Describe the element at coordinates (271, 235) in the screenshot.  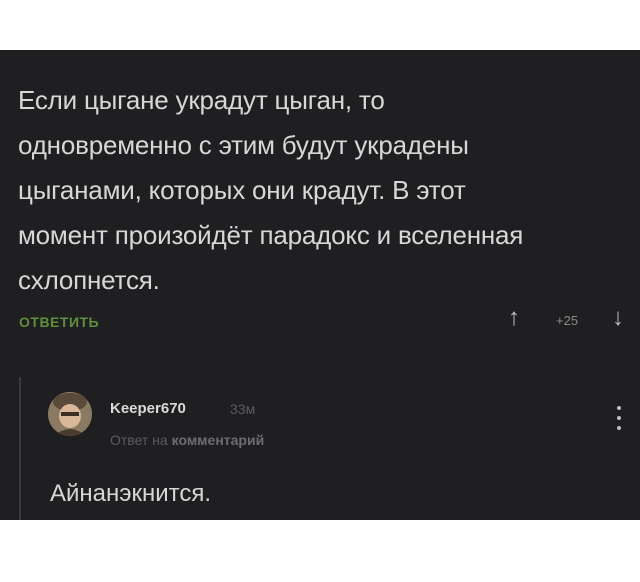
I see `comment-line: момент произойдёт парадокс и вселенная` at that location.